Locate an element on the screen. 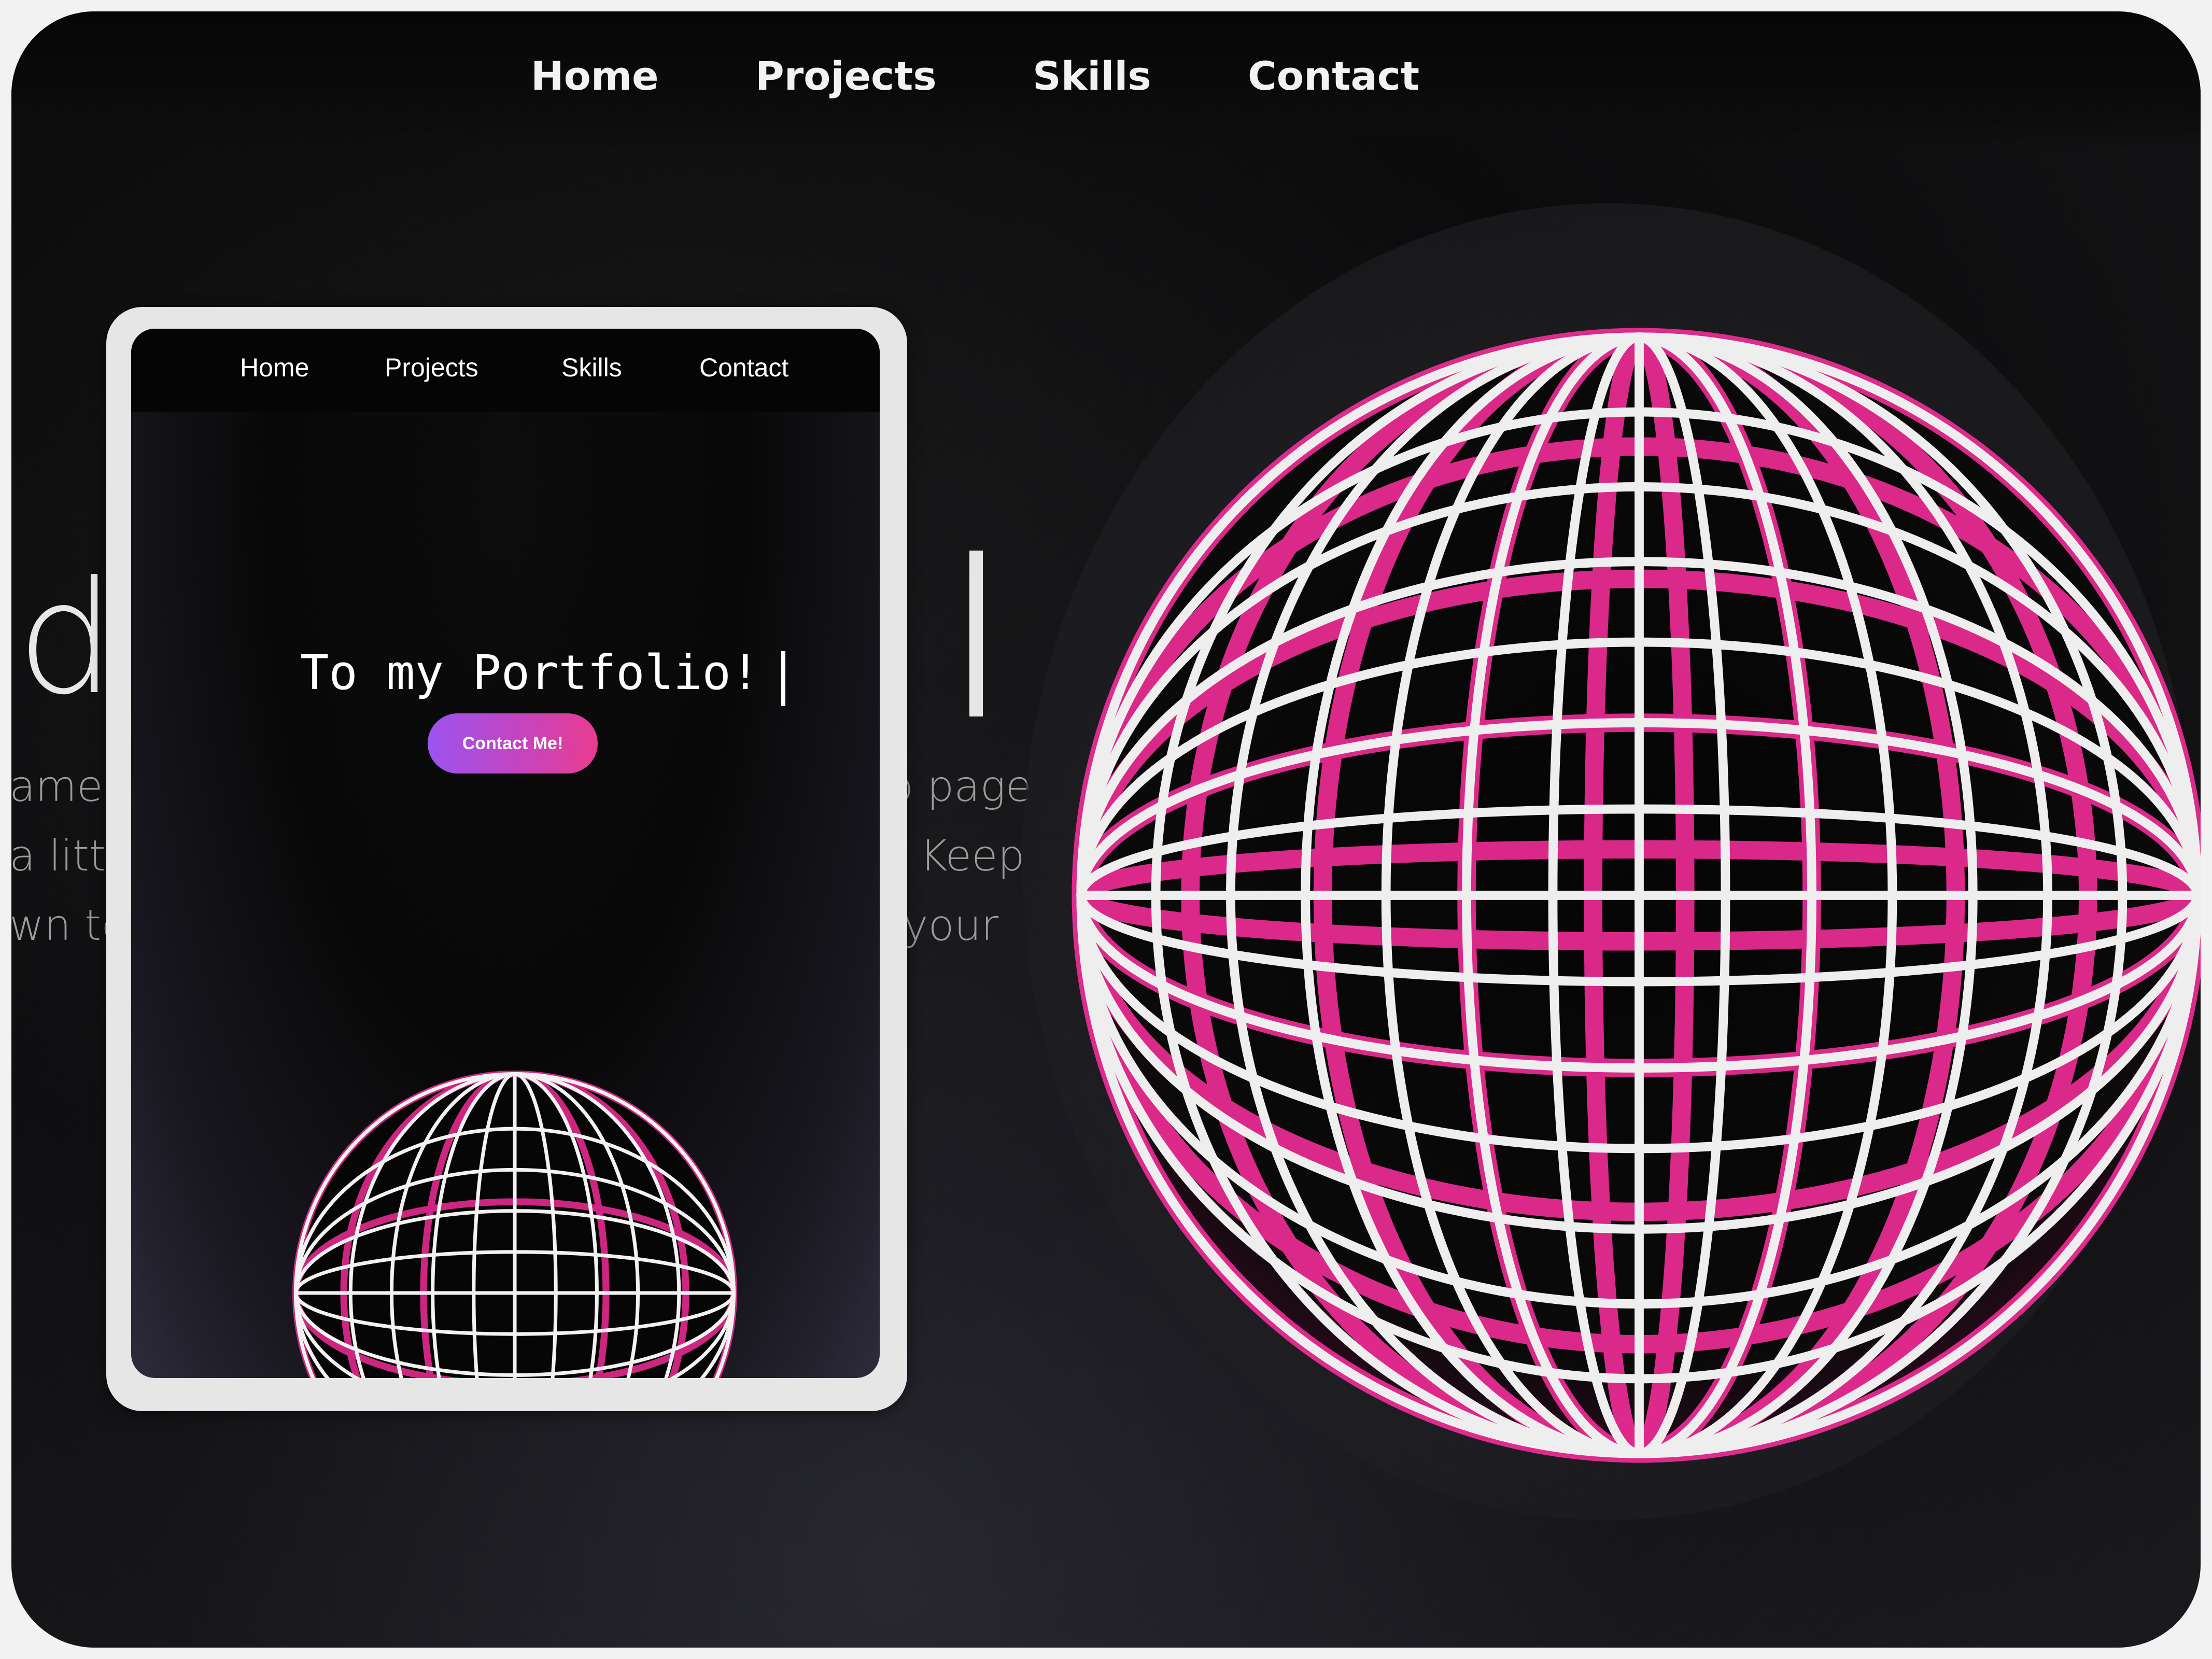  tablet-typing-cursor is located at coordinates (783, 678).